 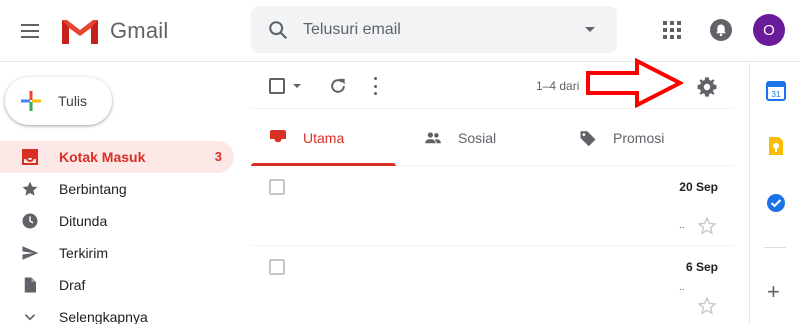 I want to click on tab-label: Utama, so click(x=324, y=138).